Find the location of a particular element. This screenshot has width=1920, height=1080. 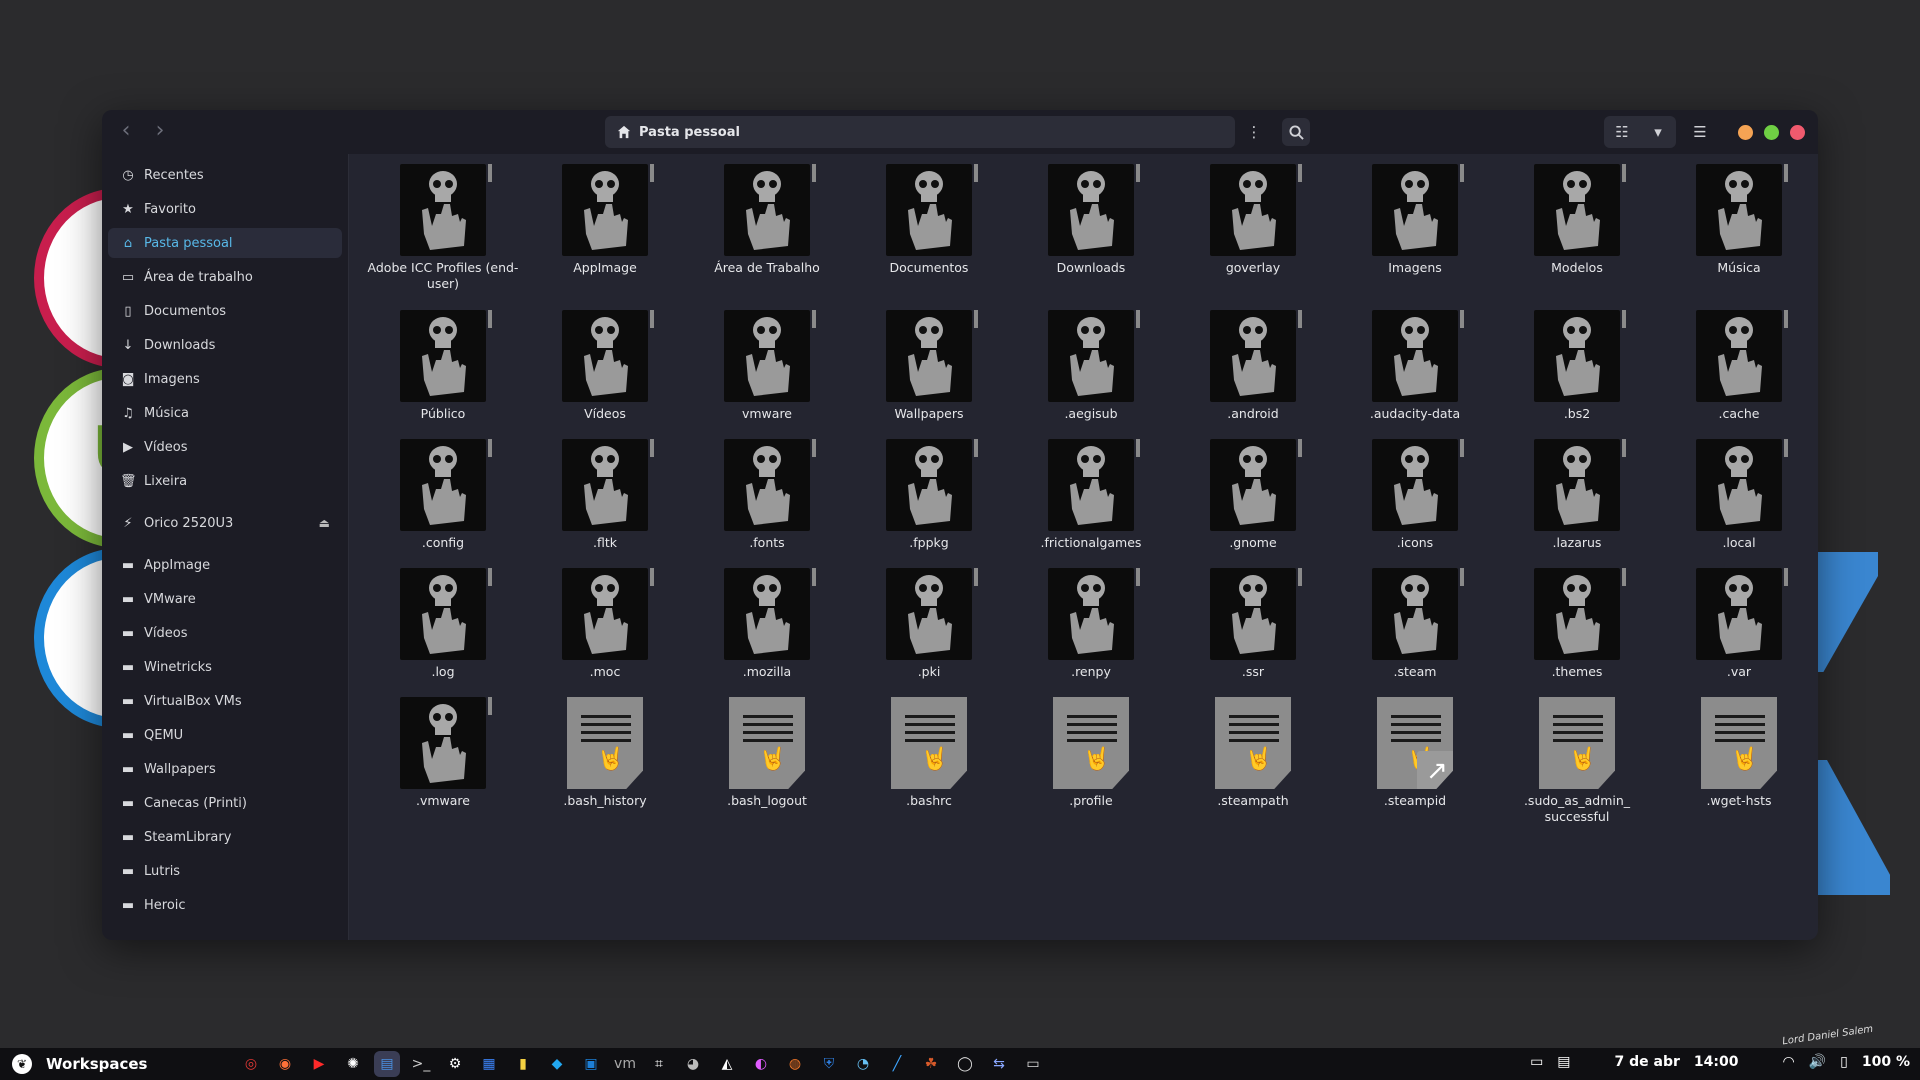

sidebar-item-bookmark: ▬ Lutris is located at coordinates (225, 871).